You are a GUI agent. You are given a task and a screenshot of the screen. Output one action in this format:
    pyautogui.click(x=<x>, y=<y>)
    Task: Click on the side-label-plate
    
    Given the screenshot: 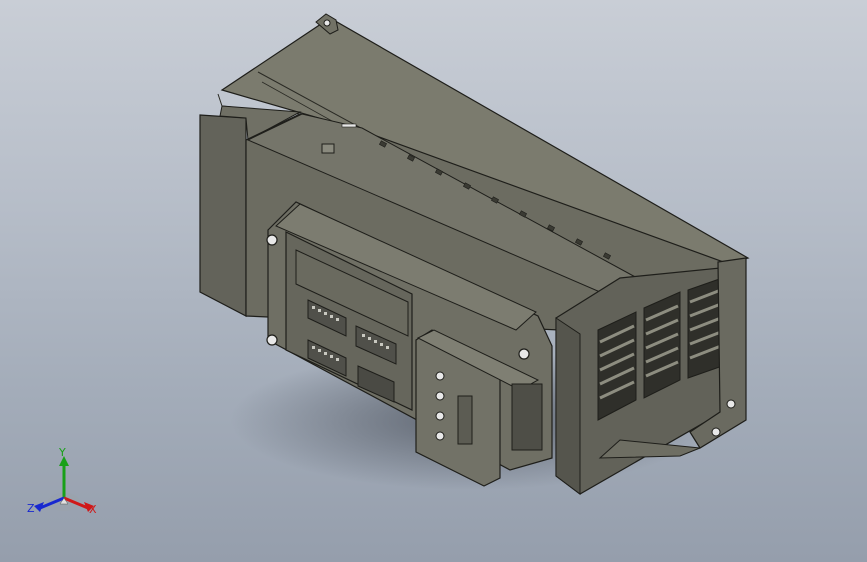 What is the action you would take?
    pyautogui.click(x=527, y=417)
    